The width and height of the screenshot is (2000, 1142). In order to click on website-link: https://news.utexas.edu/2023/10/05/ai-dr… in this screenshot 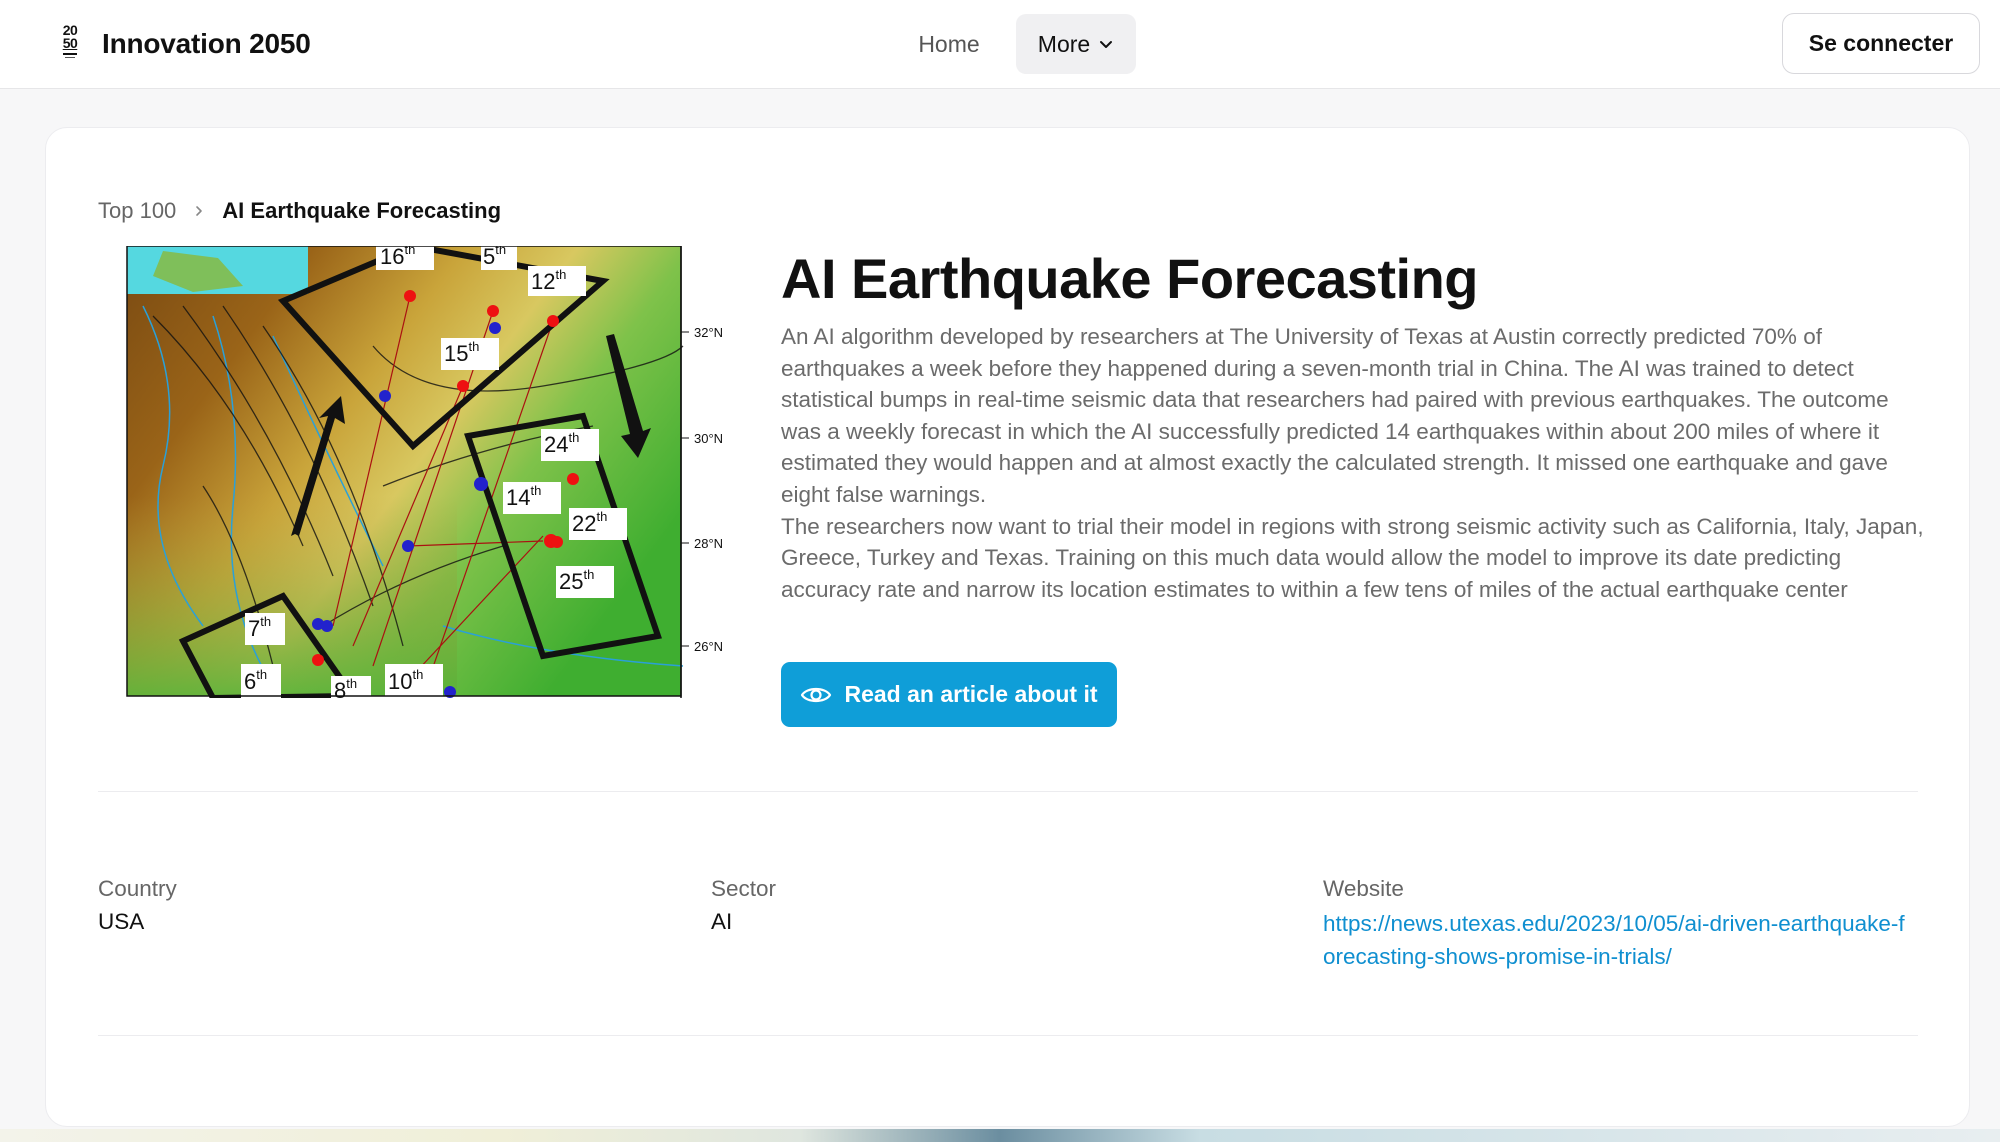, I will do `click(1618, 940)`.